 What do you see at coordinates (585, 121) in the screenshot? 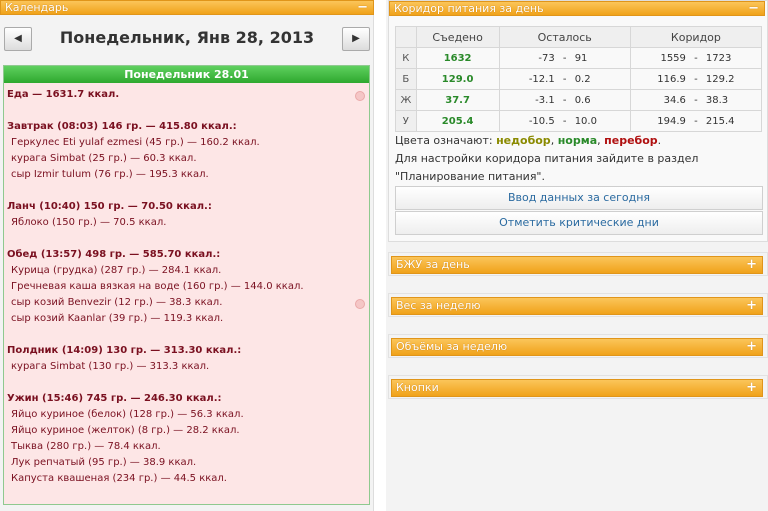
I see `left-max: 10.0` at bounding box center [585, 121].